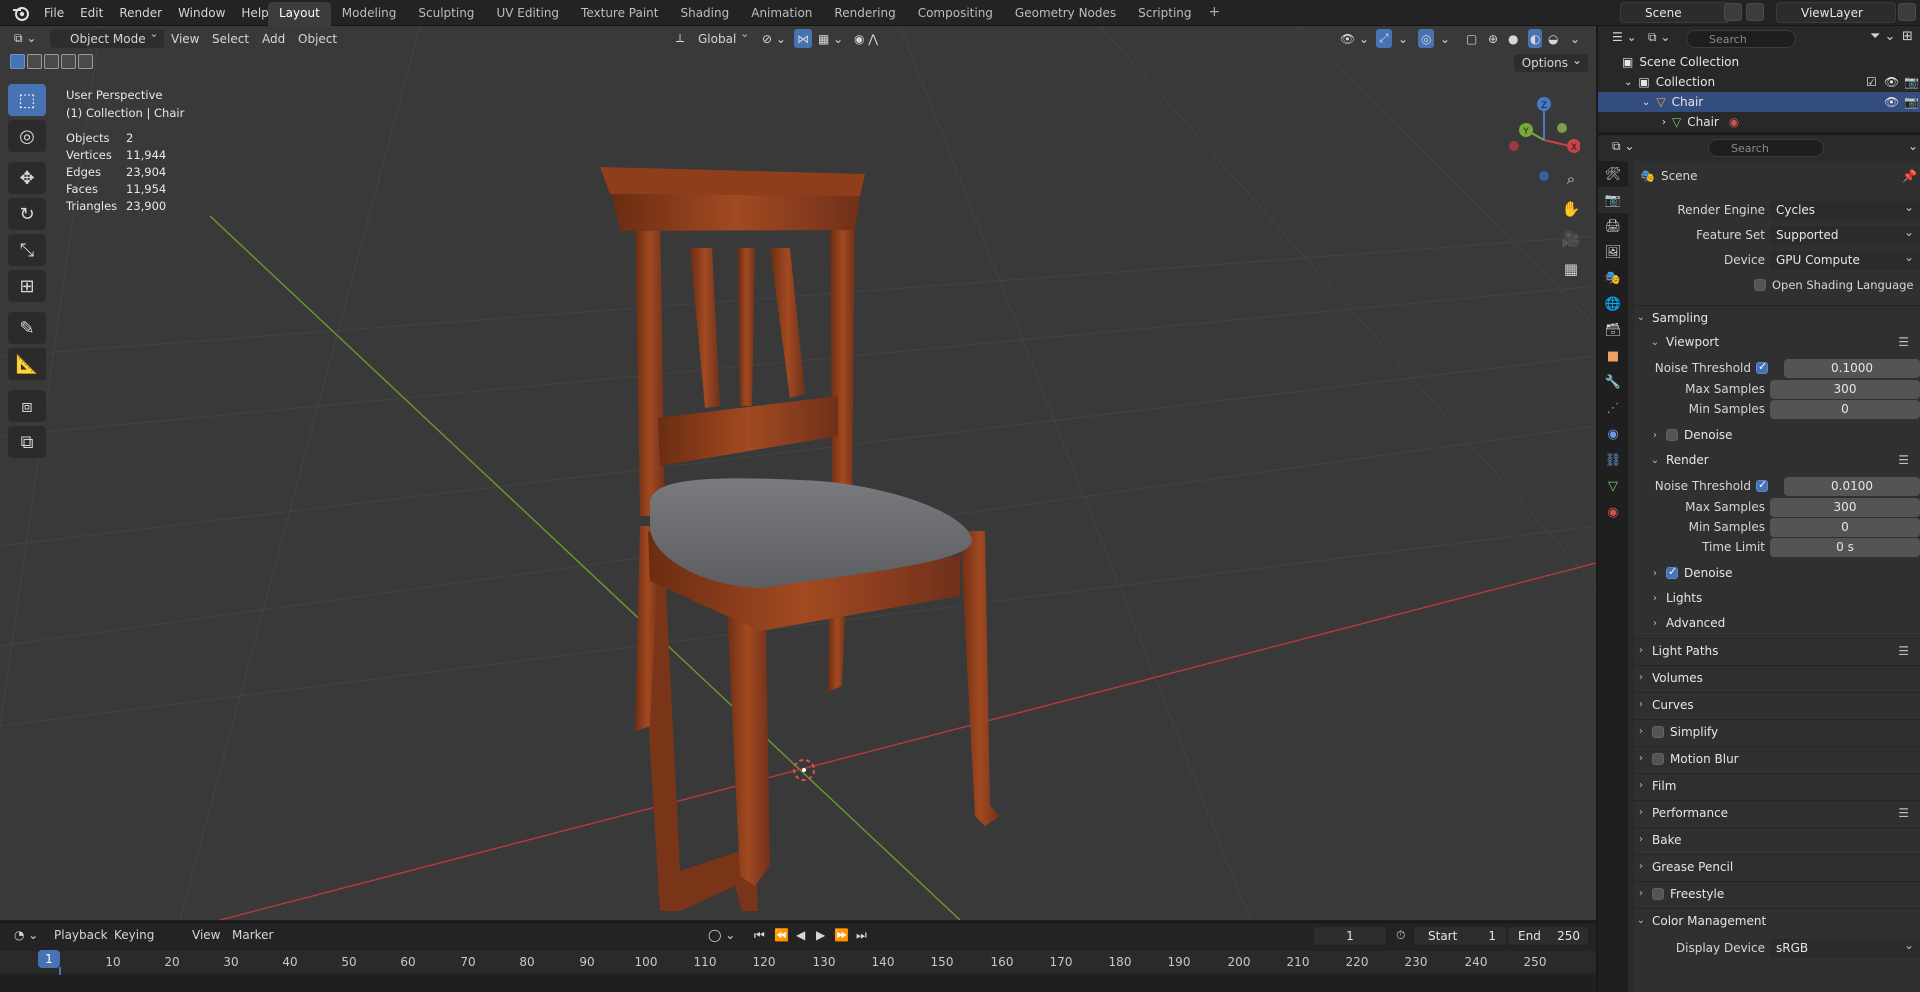  Describe the element at coordinates (17, 61) in the screenshot. I see `select-new-icon` at that location.